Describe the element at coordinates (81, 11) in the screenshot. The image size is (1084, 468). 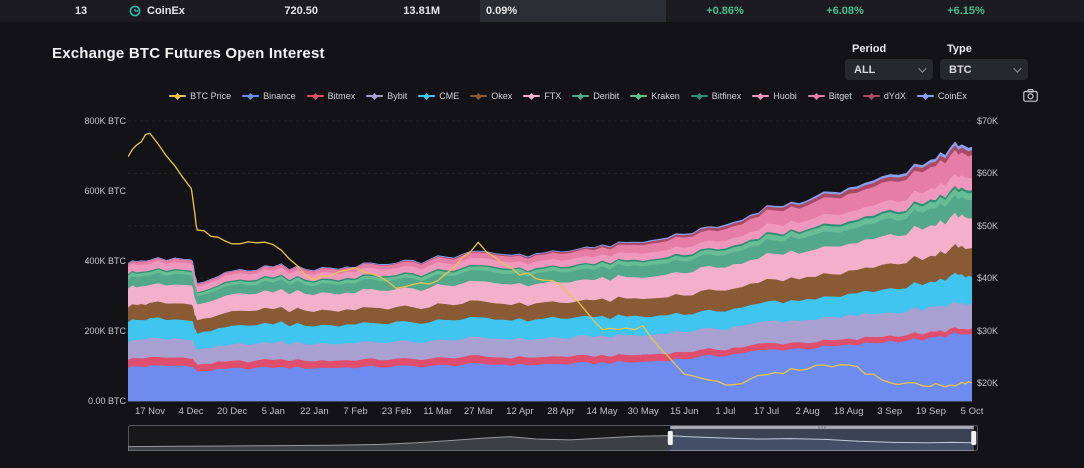
I see `rank-cell: 13` at that location.